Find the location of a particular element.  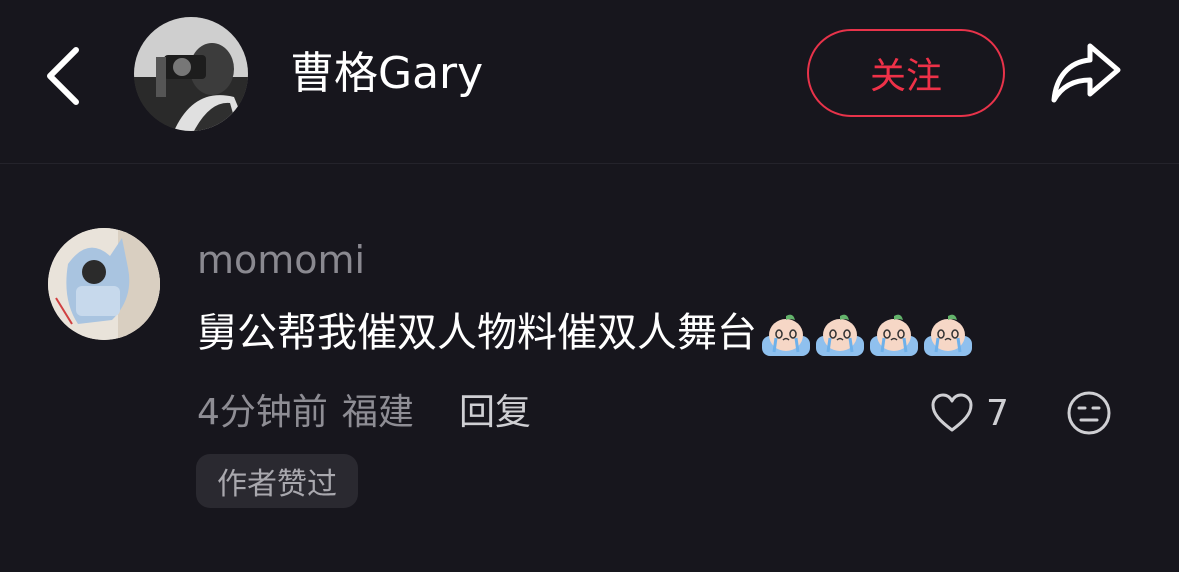

comment-time: 4分钟前 is located at coordinates (262, 412).